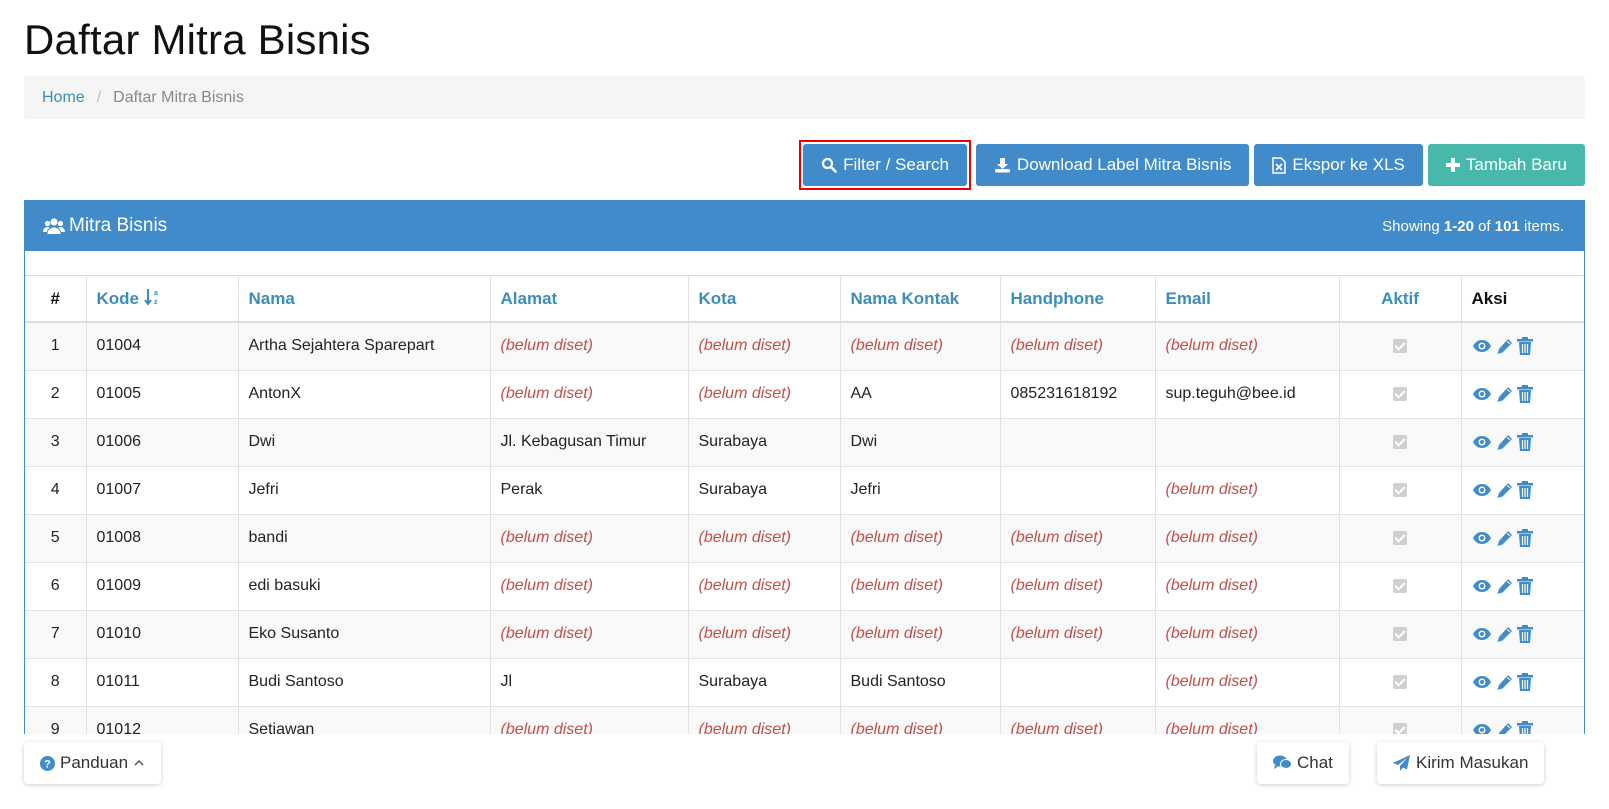  What do you see at coordinates (56, 682) in the screenshot?
I see `cell-number: 8` at bounding box center [56, 682].